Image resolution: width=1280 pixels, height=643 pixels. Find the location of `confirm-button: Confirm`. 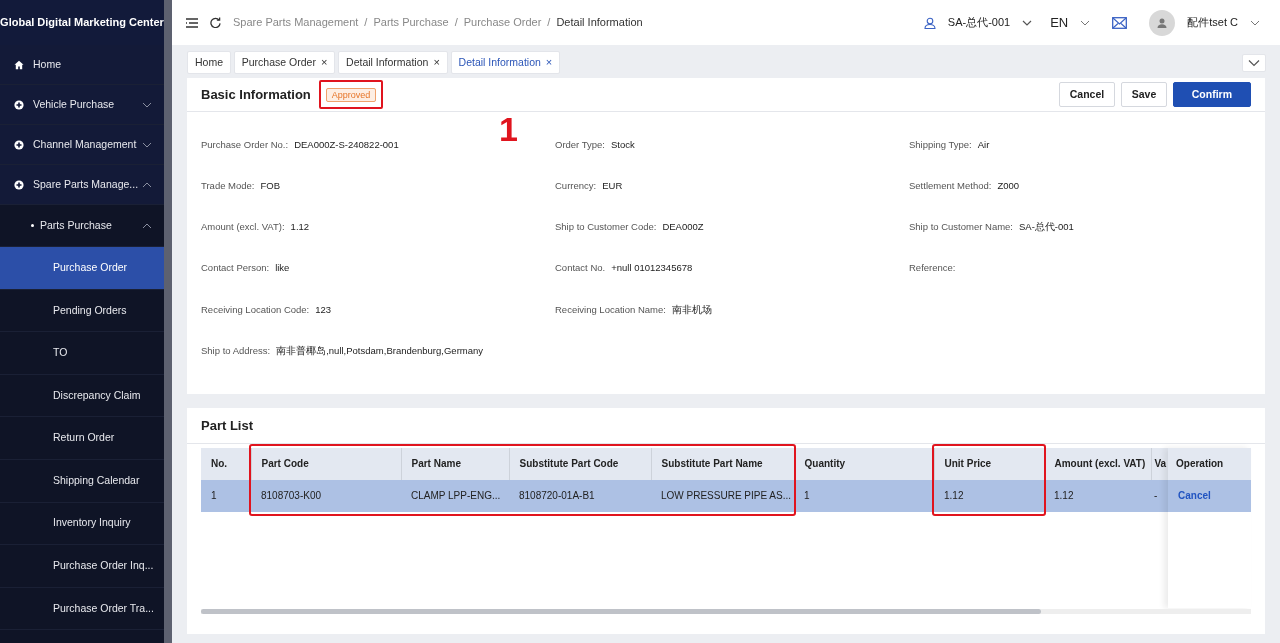

confirm-button: Confirm is located at coordinates (1211, 94).